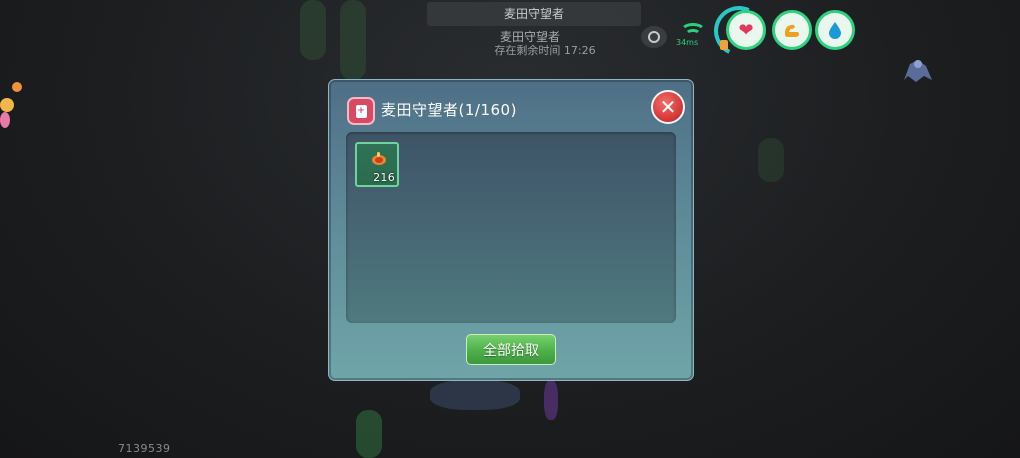 This screenshot has height=458, width=1020. I want to click on loot-item-slot: 216, so click(377, 164).